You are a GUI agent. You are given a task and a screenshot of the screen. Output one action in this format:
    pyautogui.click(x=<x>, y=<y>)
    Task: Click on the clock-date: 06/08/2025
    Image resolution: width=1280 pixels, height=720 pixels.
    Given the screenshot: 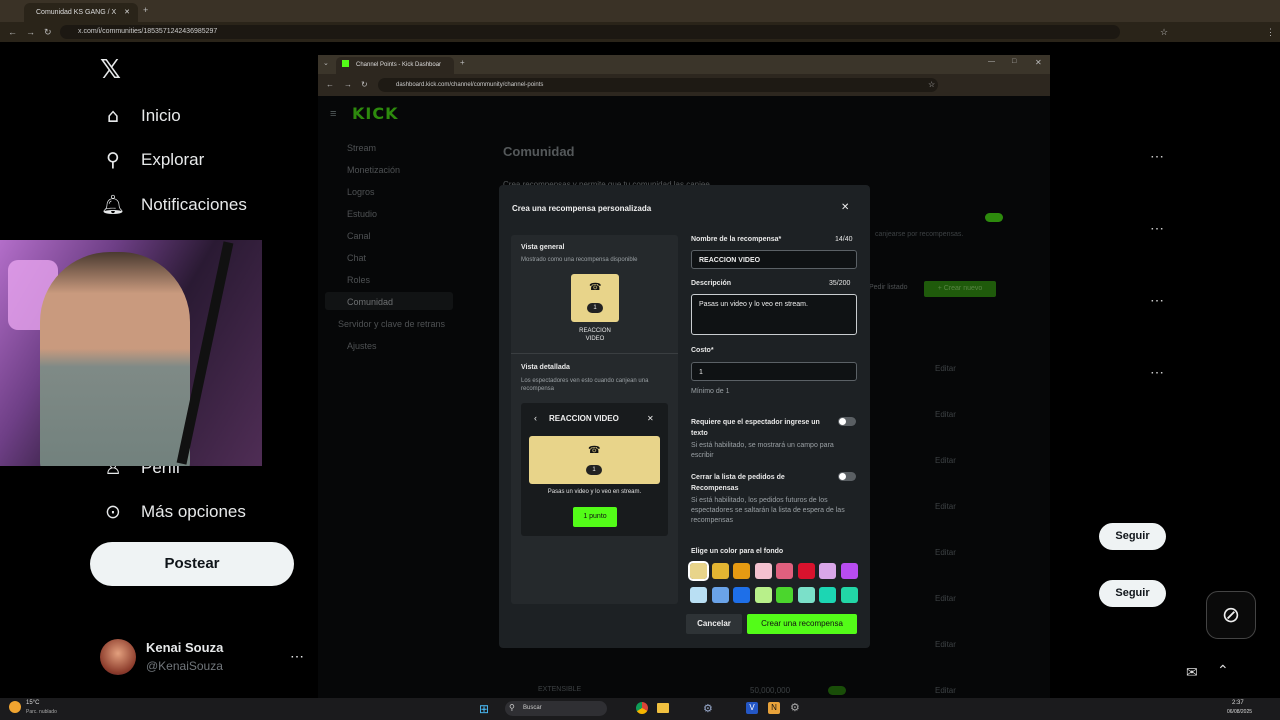 What is the action you would take?
    pyautogui.click(x=1239, y=712)
    